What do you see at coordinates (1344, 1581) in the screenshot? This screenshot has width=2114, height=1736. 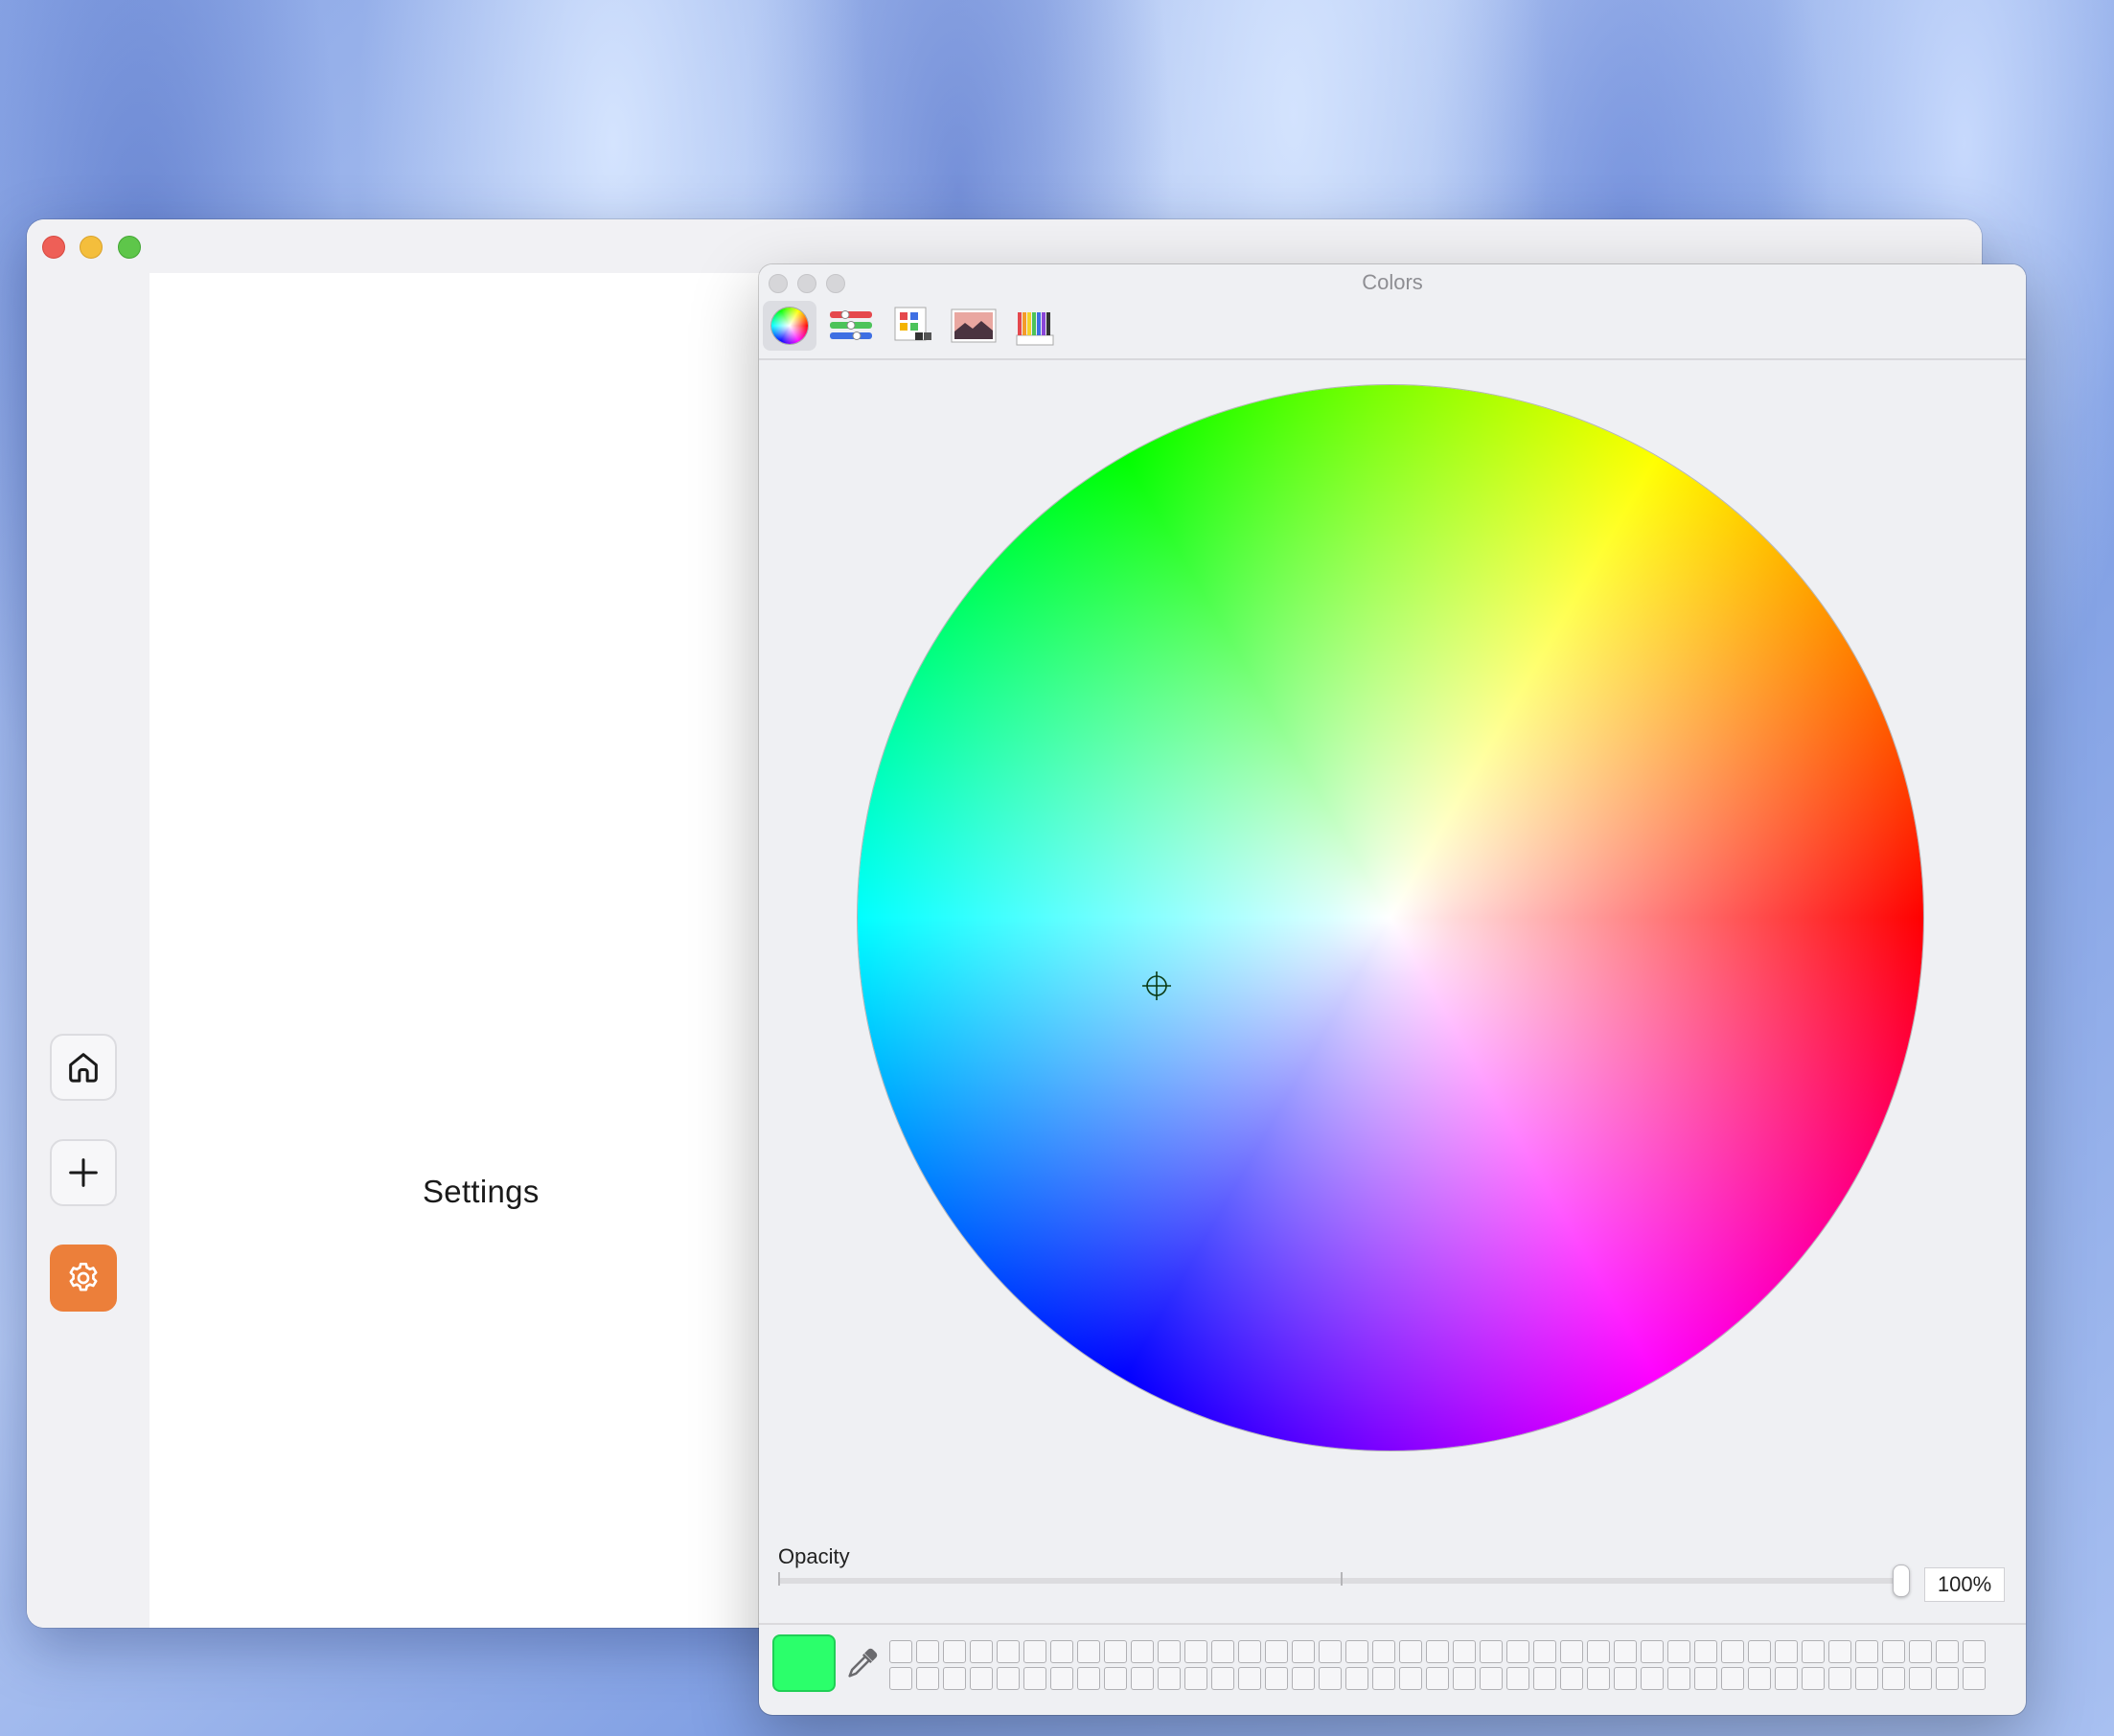 I see `opacity-slider` at bounding box center [1344, 1581].